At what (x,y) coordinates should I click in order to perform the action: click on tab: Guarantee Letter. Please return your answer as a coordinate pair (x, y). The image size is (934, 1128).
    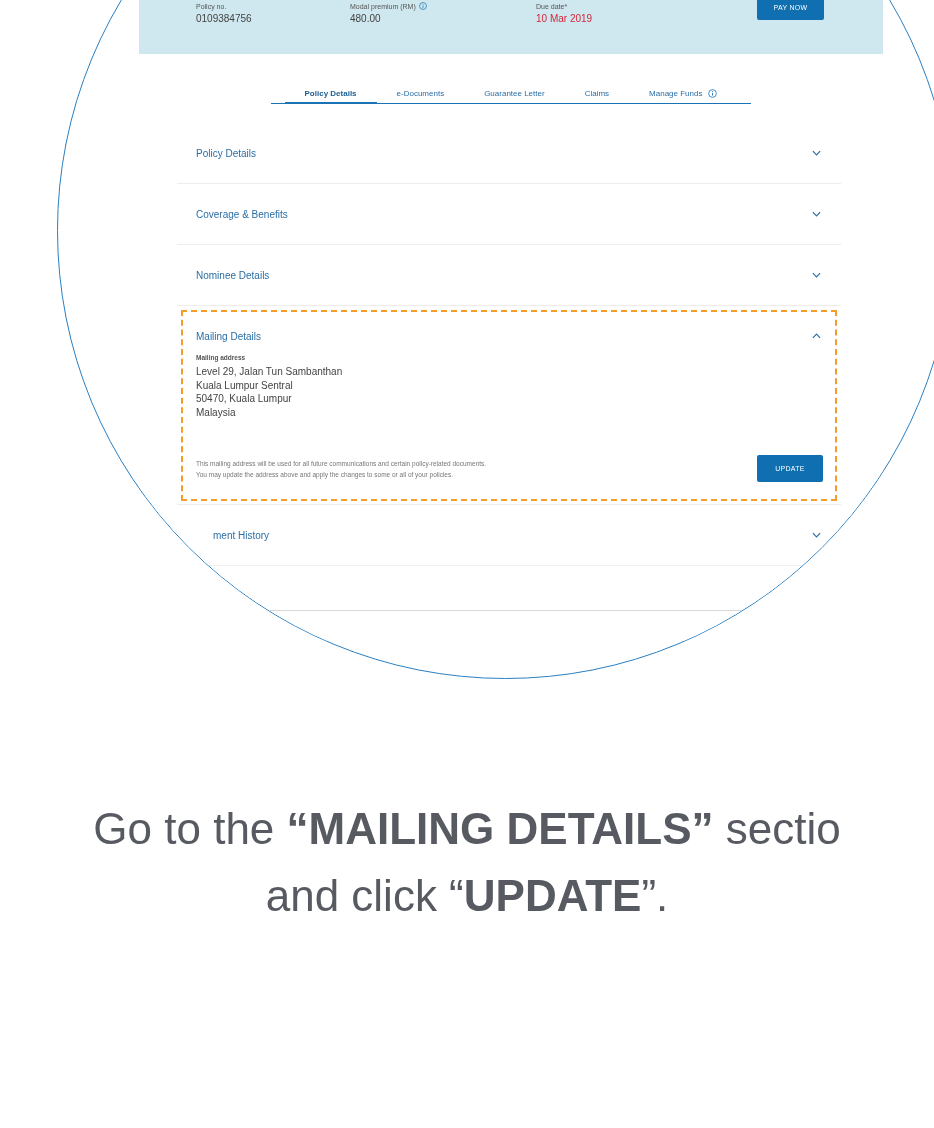
    Looking at the image, I should click on (514, 95).